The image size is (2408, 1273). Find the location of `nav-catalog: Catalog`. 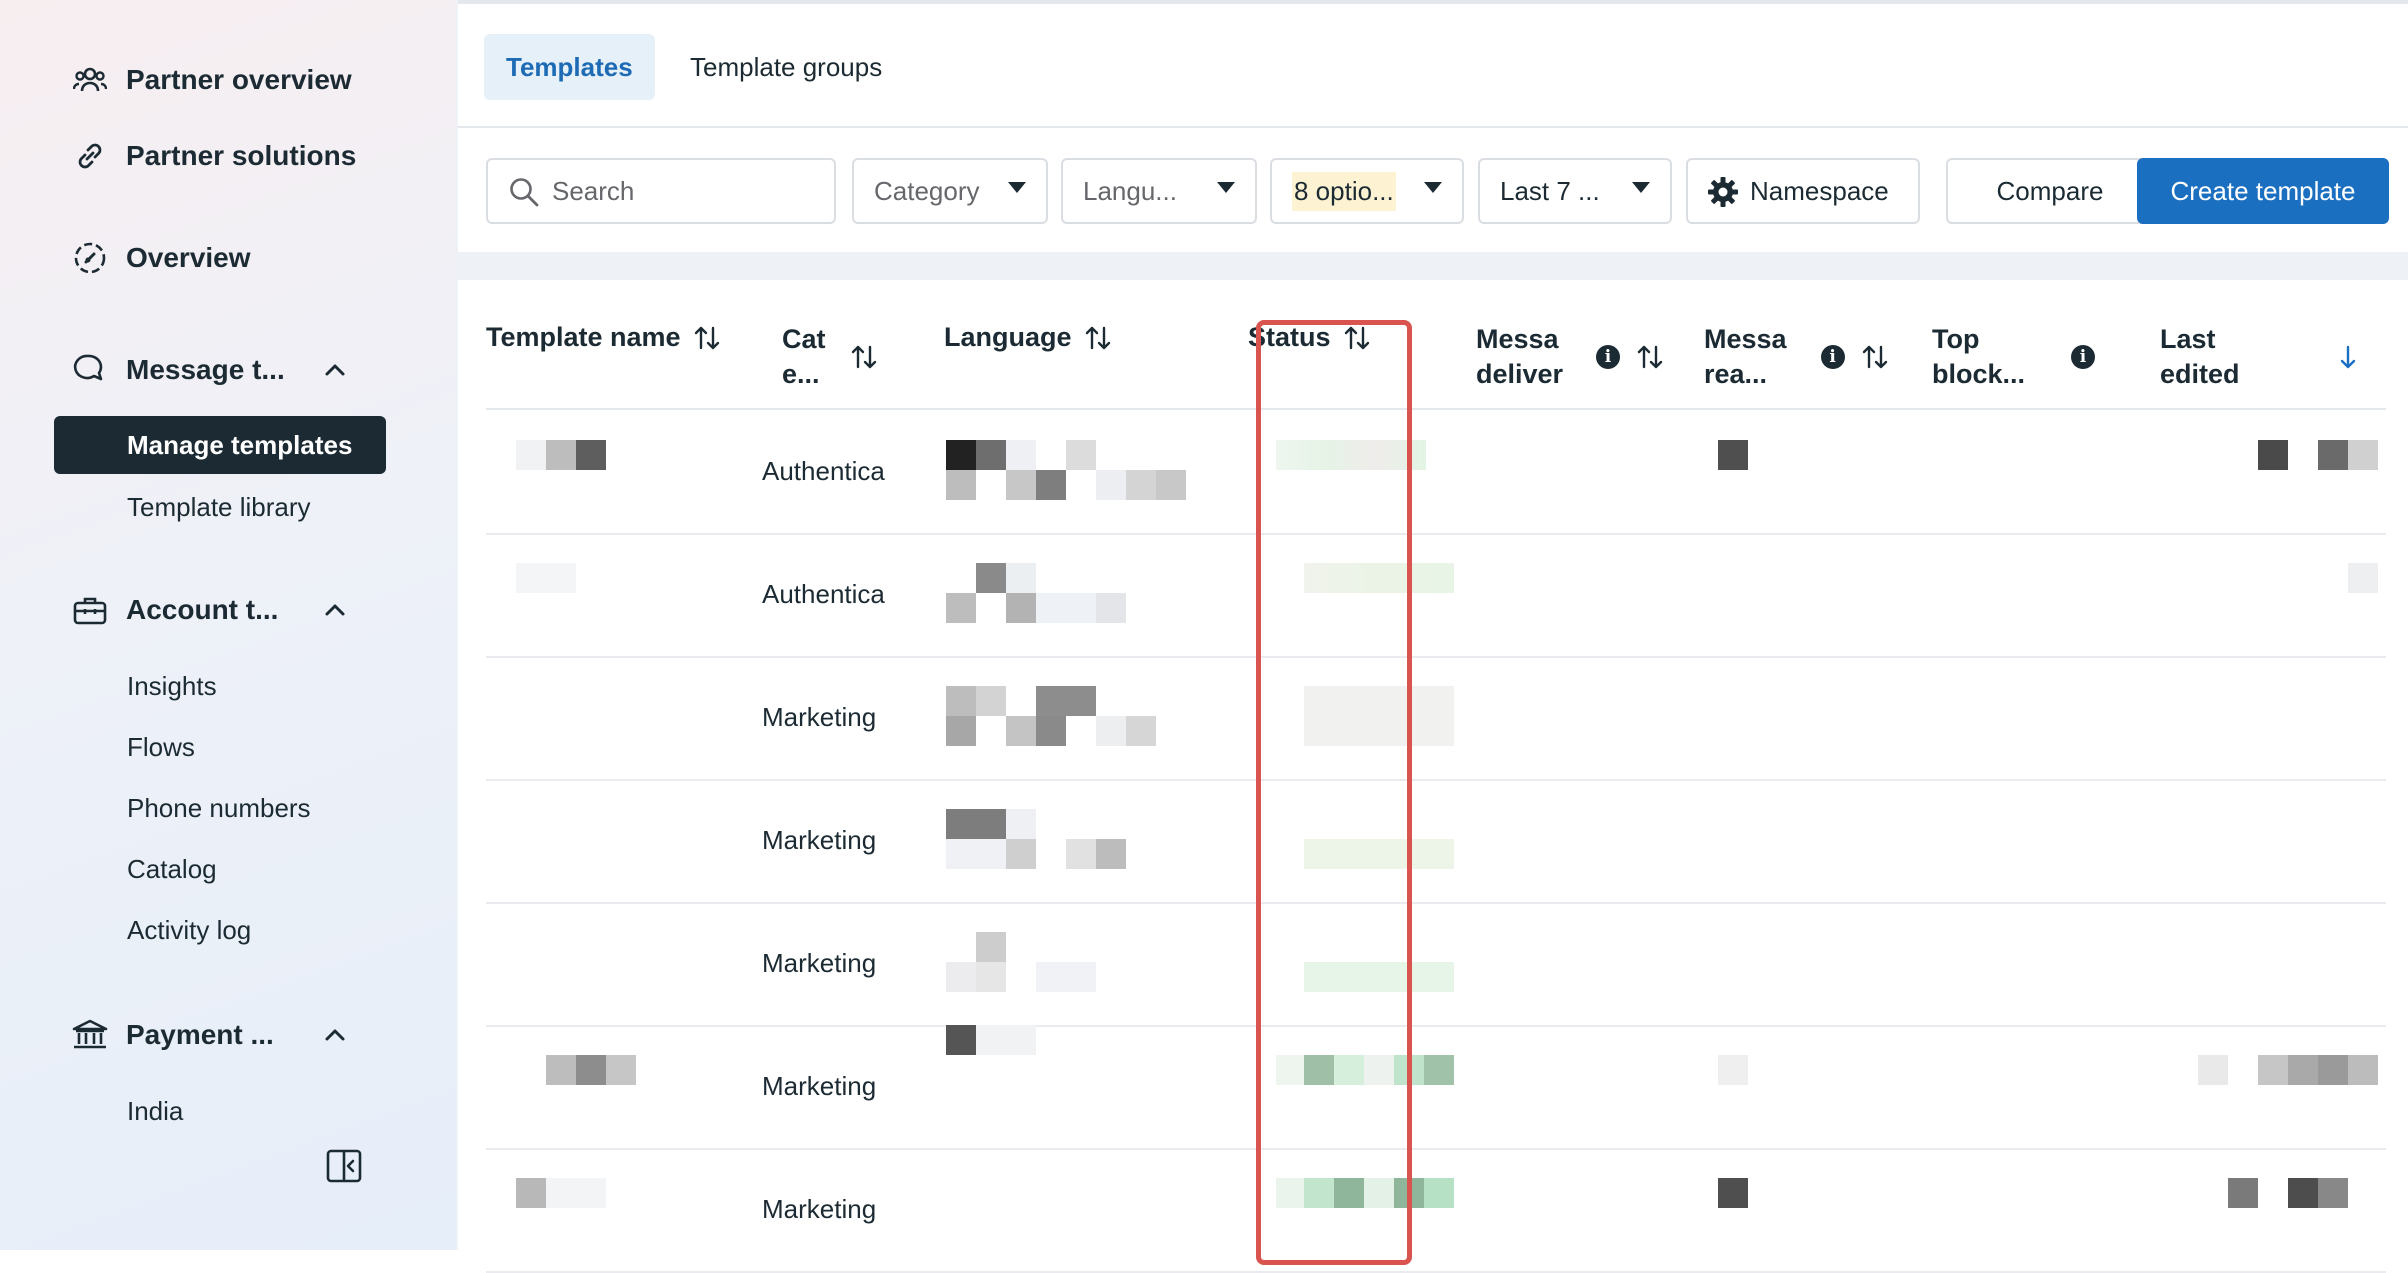

nav-catalog: Catalog is located at coordinates (172, 869).